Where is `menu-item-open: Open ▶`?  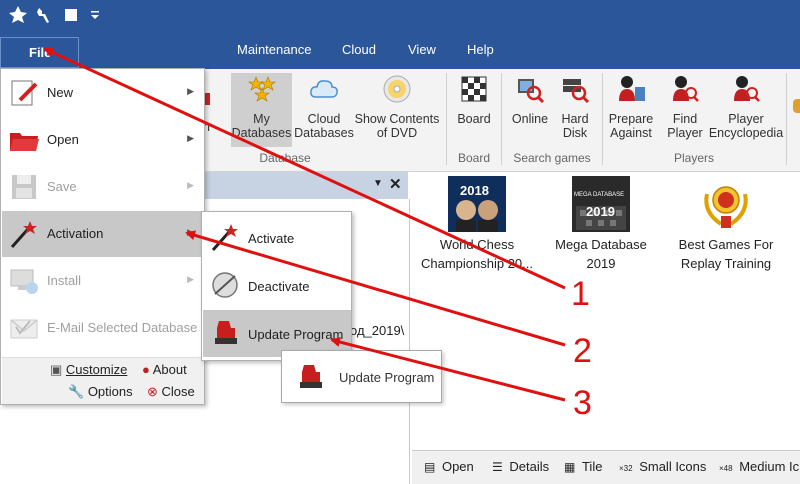 menu-item-open: Open ▶ is located at coordinates (103, 140).